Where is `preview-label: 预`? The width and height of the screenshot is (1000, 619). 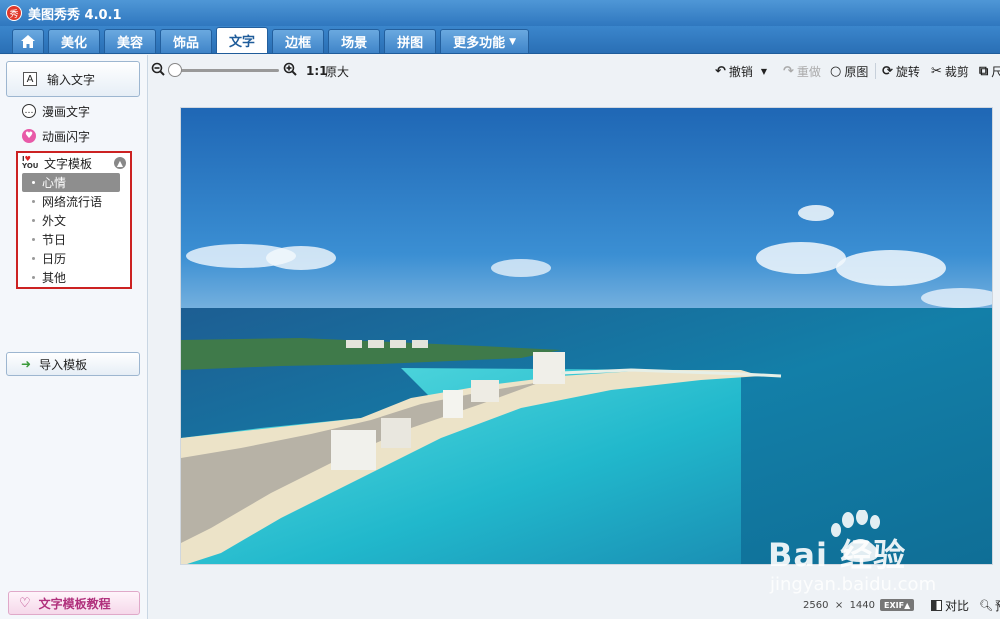
preview-label: 预 is located at coordinates (997, 605).